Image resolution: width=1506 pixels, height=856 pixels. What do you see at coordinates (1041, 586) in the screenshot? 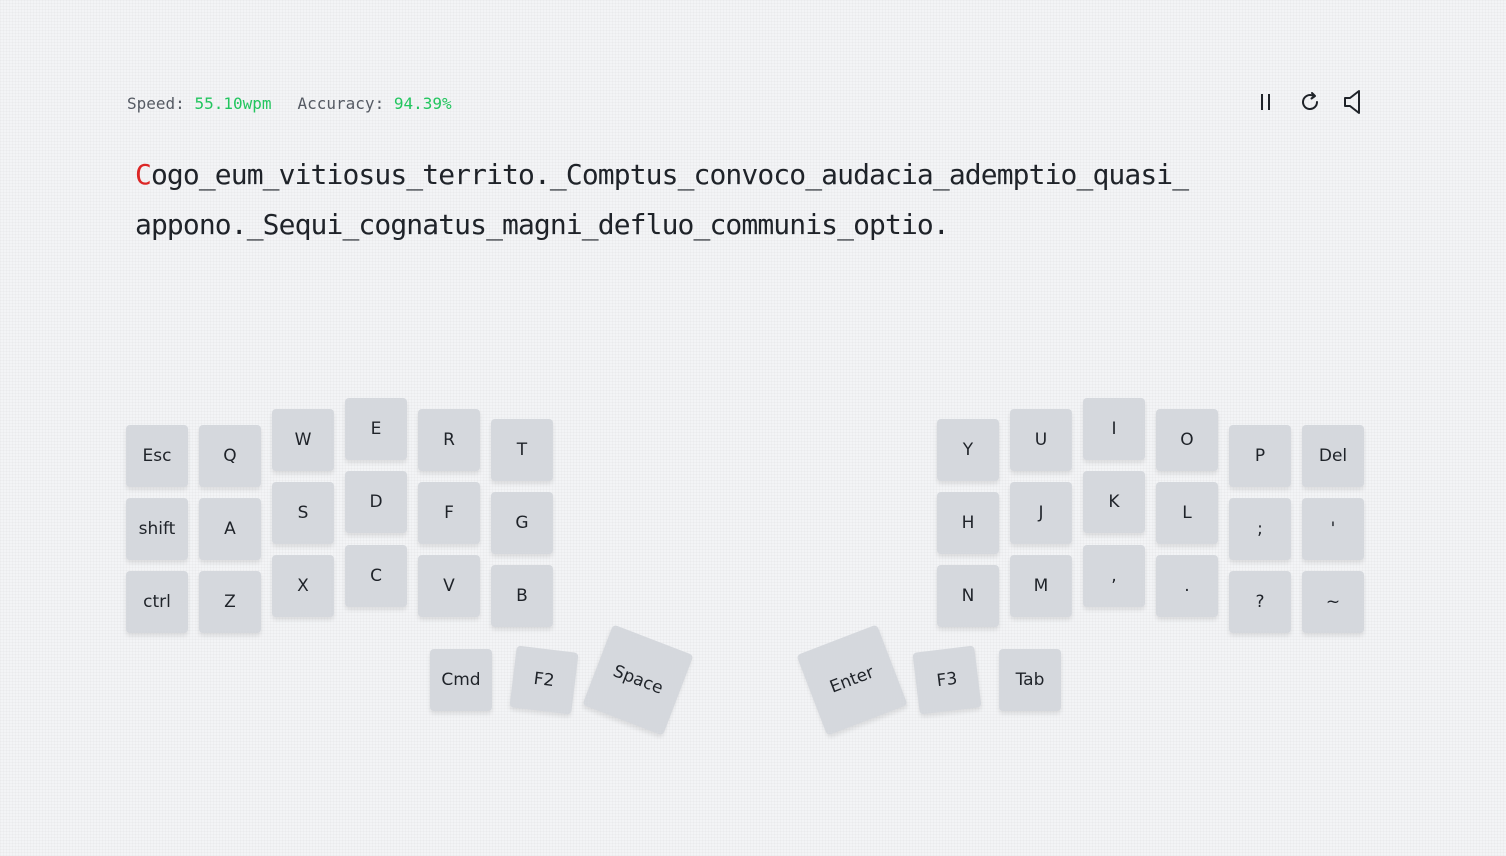
I see `key-m: M` at bounding box center [1041, 586].